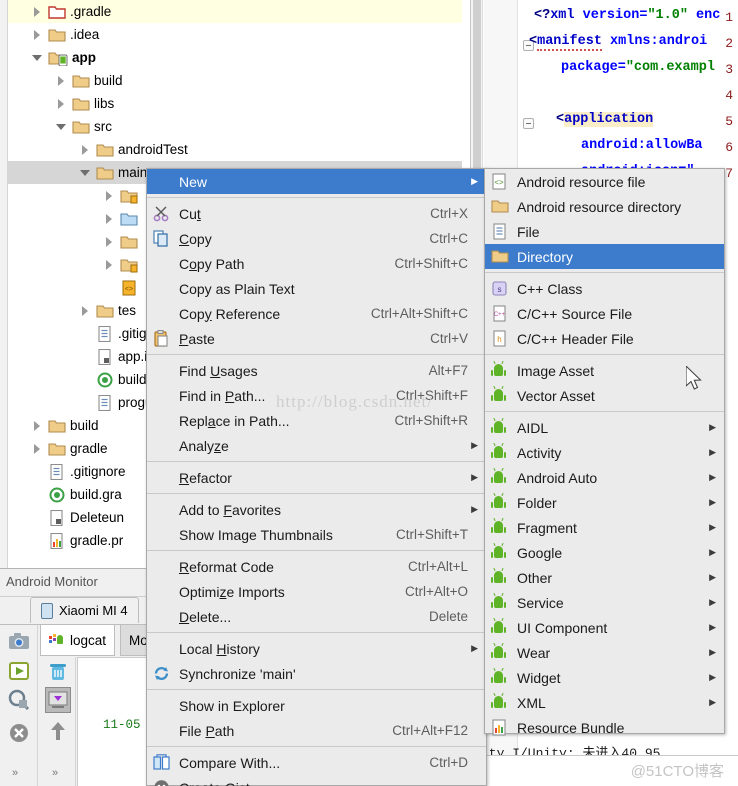 The image size is (738, 786). Describe the element at coordinates (235, 34) in the screenshot. I see `tree-row: .idea` at that location.